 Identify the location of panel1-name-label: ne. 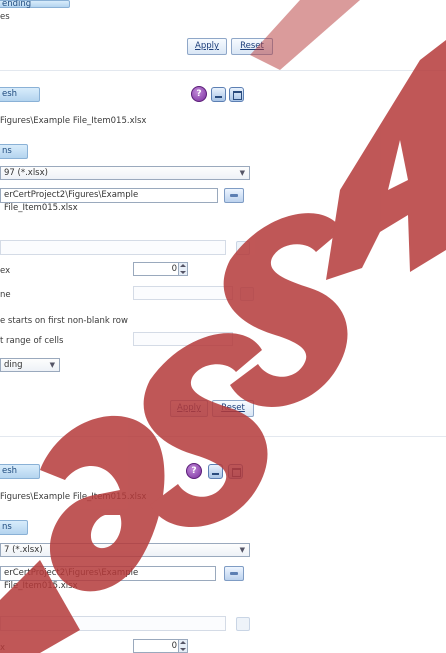
(5, 295).